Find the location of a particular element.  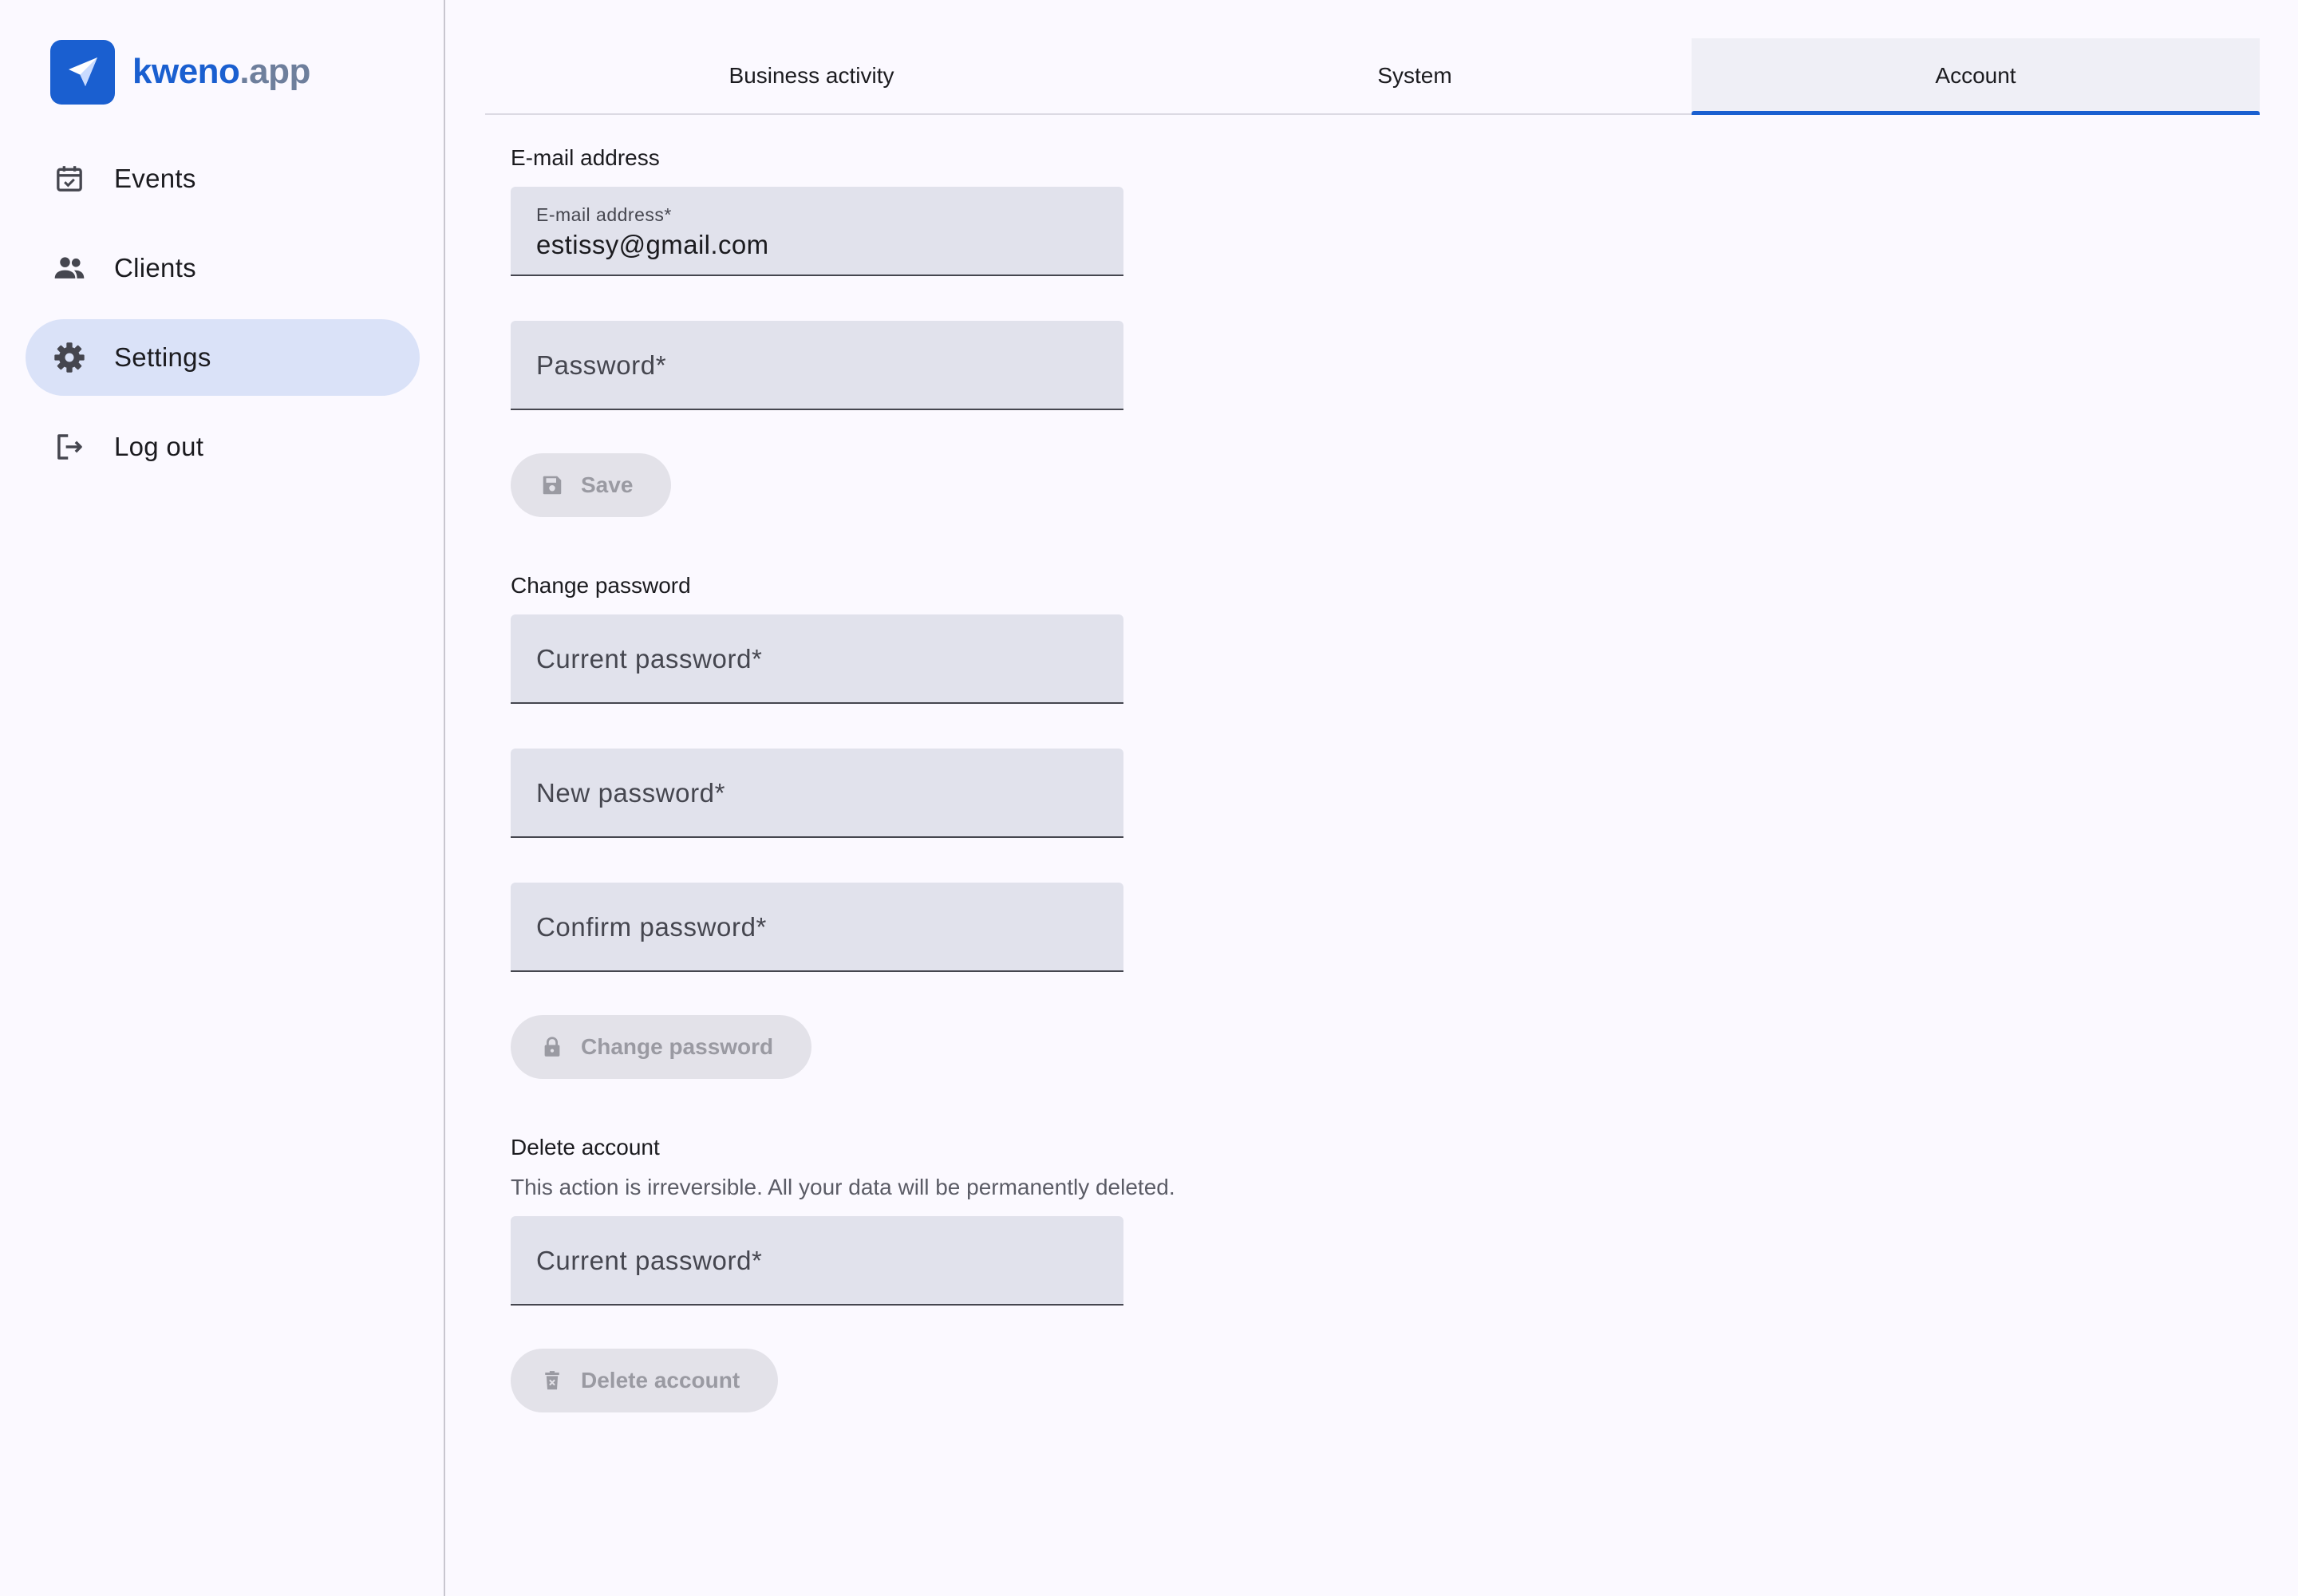

people-icon is located at coordinates (69, 268).